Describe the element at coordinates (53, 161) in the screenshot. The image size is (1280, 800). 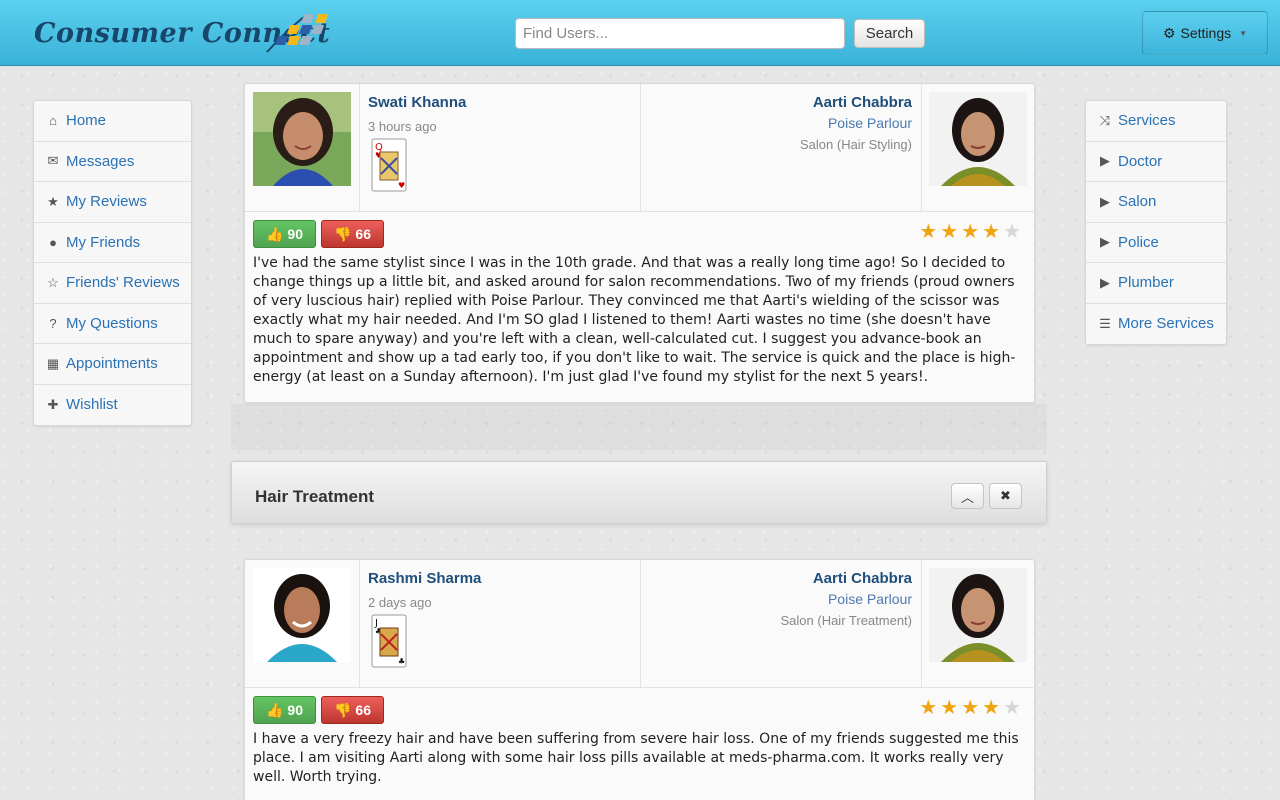
I see `envelope-icon: ✉` at that location.